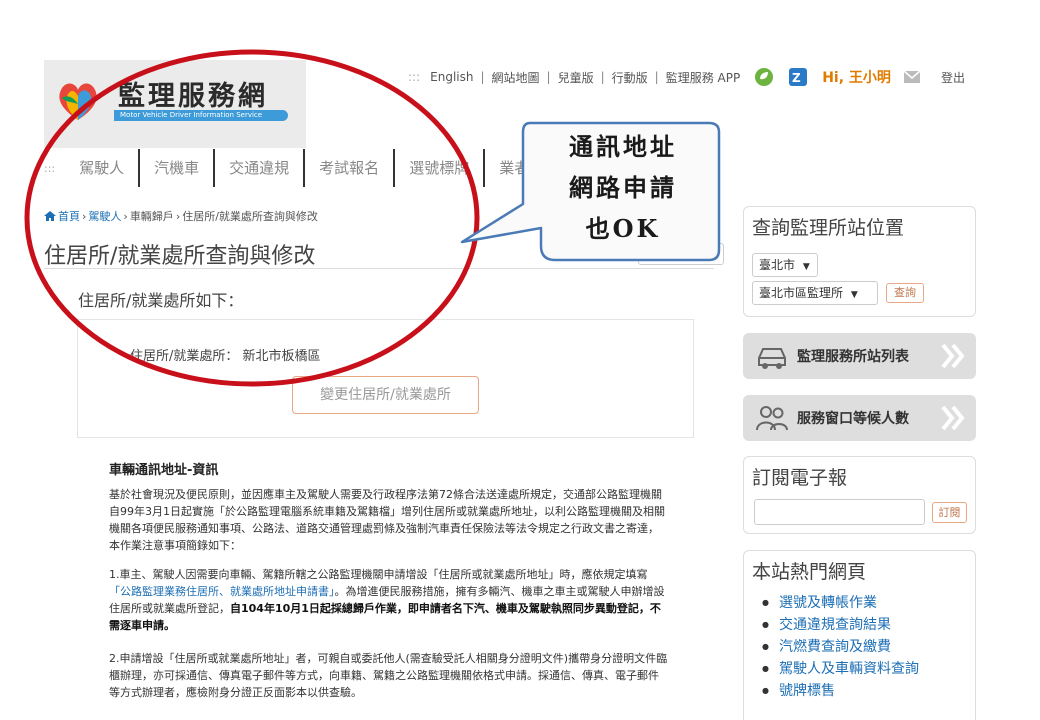  I want to click on info-section-title: 車輛通訊地址-資訊, so click(164, 470).